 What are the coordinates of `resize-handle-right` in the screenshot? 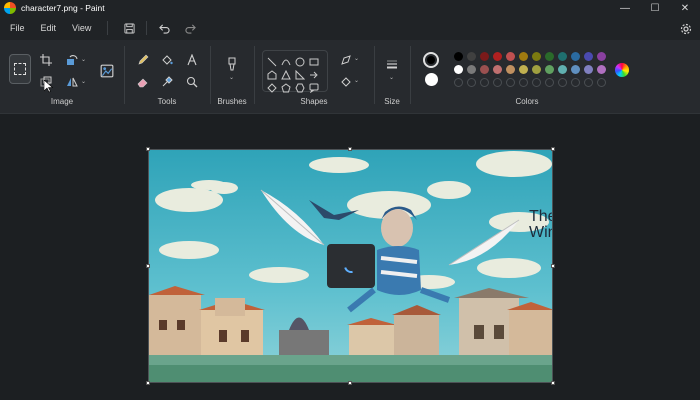 It's located at (553, 266).